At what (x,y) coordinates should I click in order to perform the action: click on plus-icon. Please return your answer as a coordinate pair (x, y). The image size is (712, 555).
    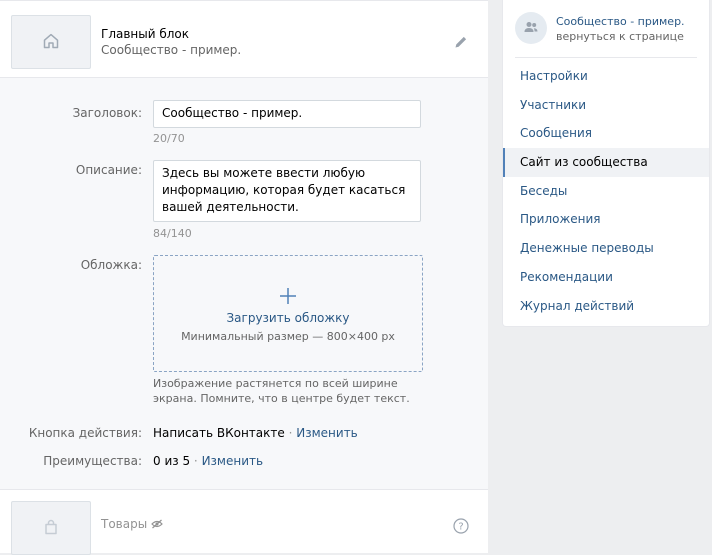
    Looking at the image, I should click on (288, 296).